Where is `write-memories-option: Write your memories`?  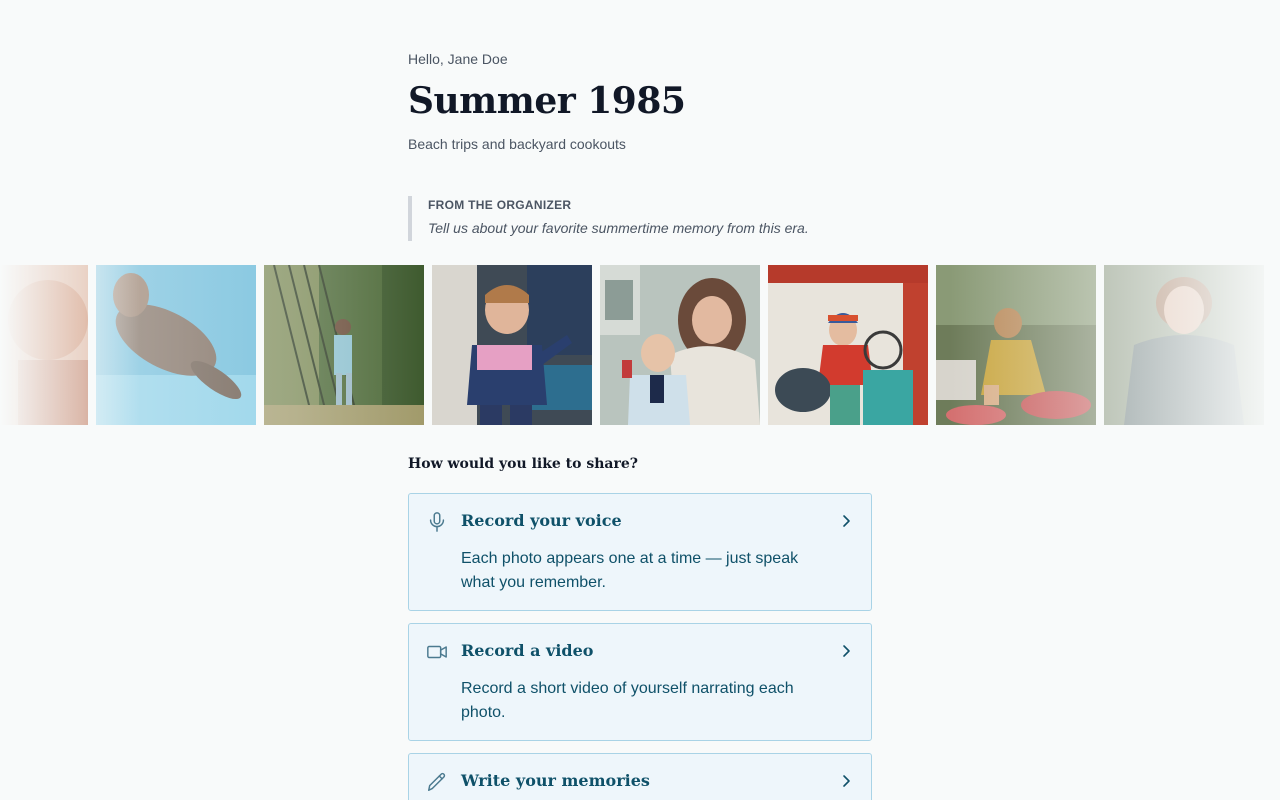 write-memories-option: Write your memories is located at coordinates (640, 776).